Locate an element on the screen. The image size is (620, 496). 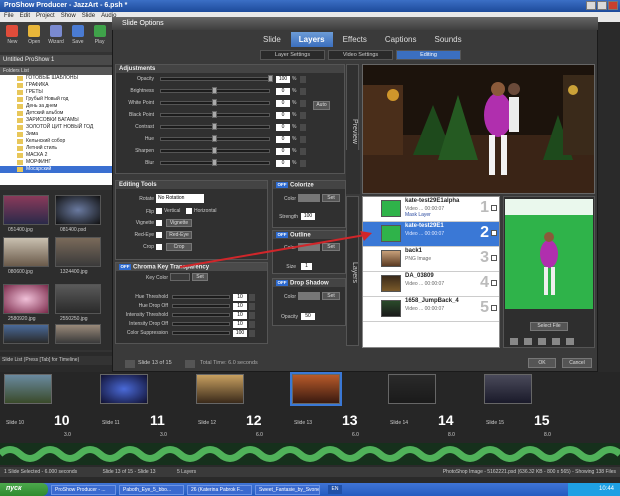
chroma-toggle: OFF is located at coordinates (125, 267).